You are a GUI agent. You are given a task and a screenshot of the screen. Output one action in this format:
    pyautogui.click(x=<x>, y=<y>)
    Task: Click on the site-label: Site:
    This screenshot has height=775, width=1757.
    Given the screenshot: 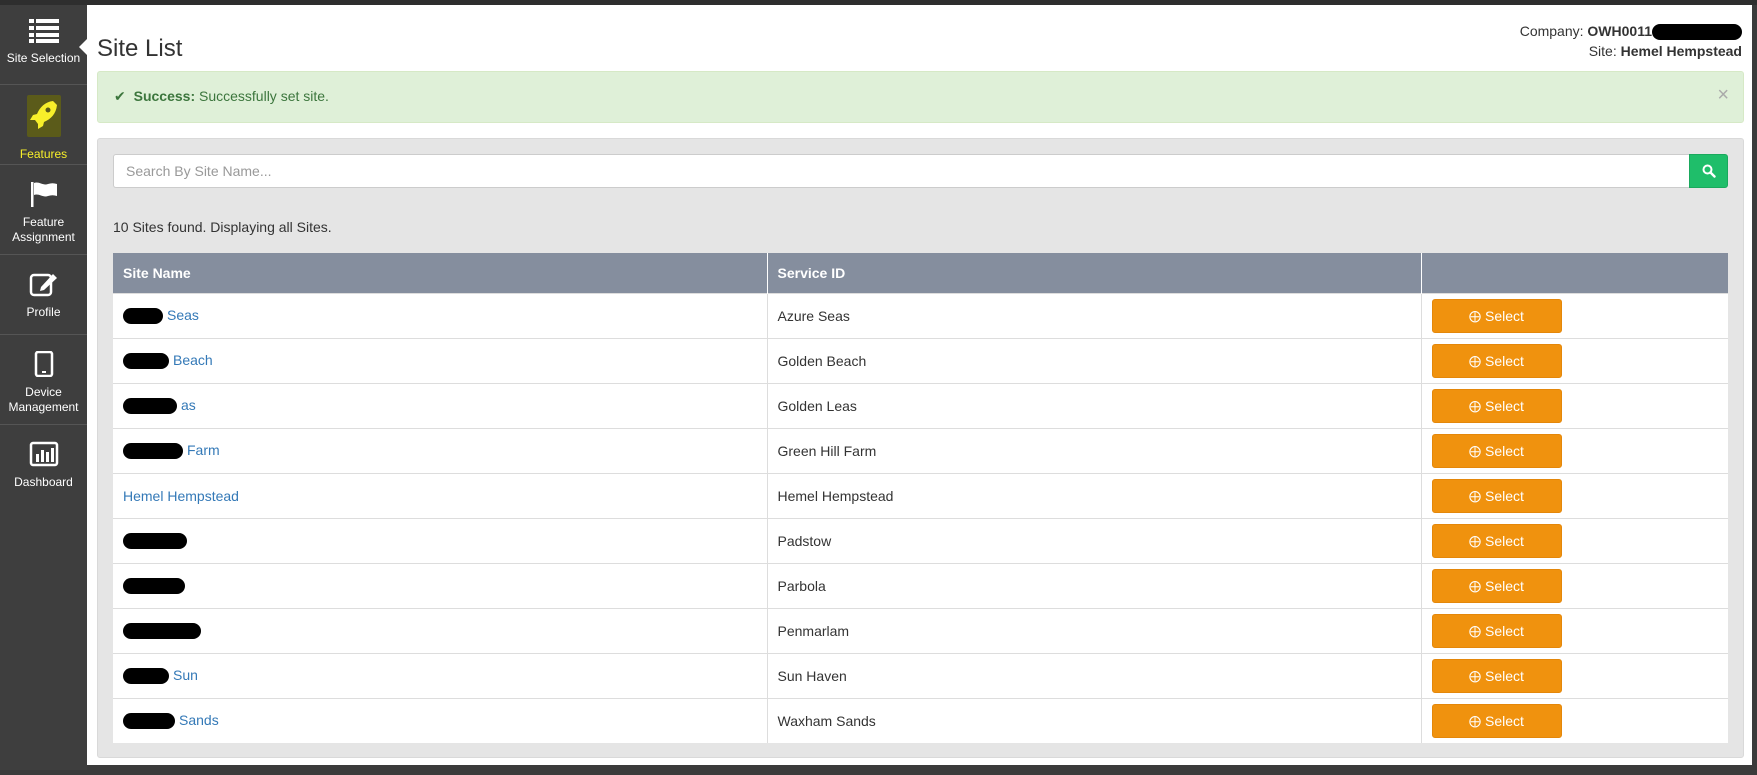 What is the action you would take?
    pyautogui.click(x=1602, y=51)
    